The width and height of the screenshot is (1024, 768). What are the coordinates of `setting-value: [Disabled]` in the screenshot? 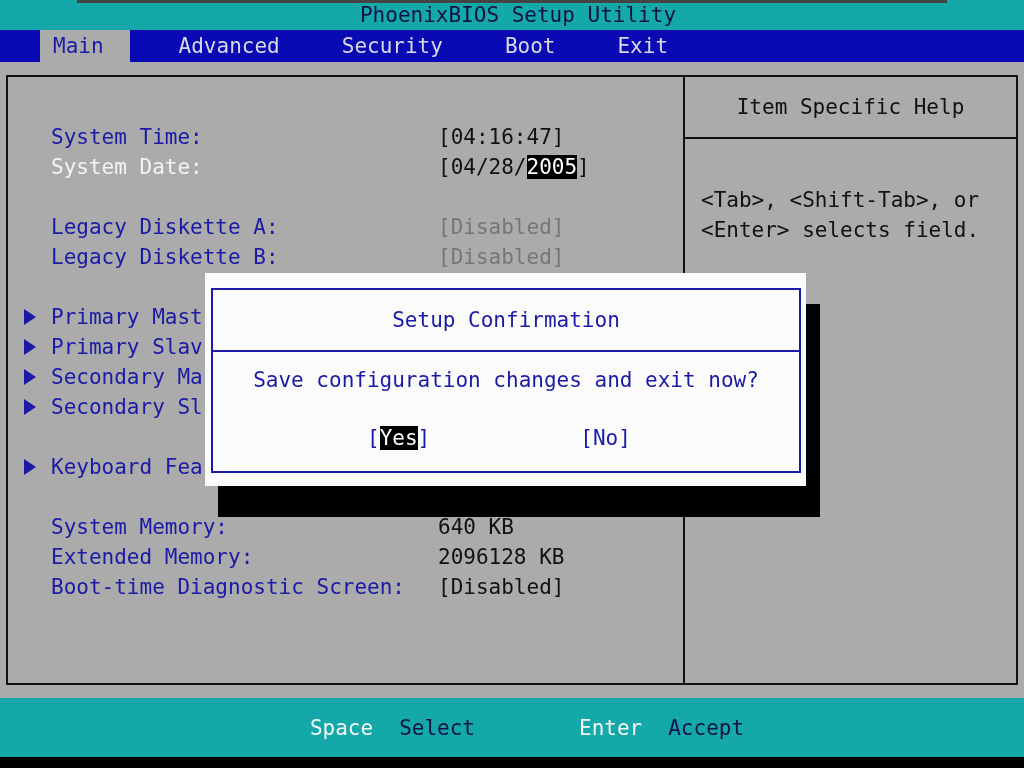 It's located at (501, 587).